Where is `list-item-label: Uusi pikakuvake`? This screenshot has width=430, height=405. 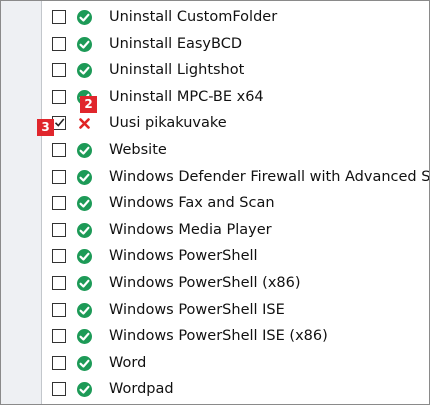
list-item-label: Uusi pikakuvake is located at coordinates (168, 123).